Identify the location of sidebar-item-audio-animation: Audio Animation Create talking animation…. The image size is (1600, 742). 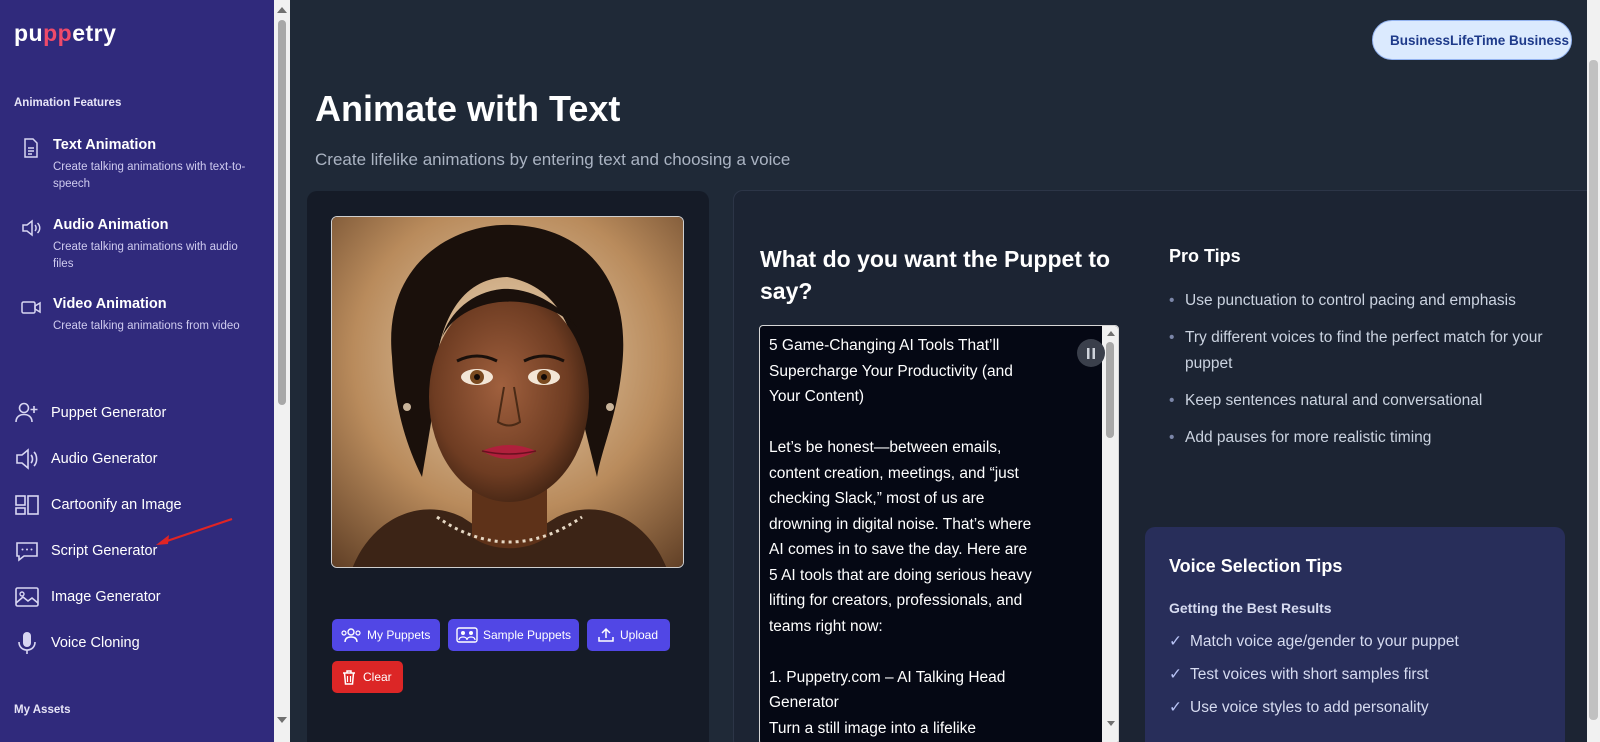
(140, 247).